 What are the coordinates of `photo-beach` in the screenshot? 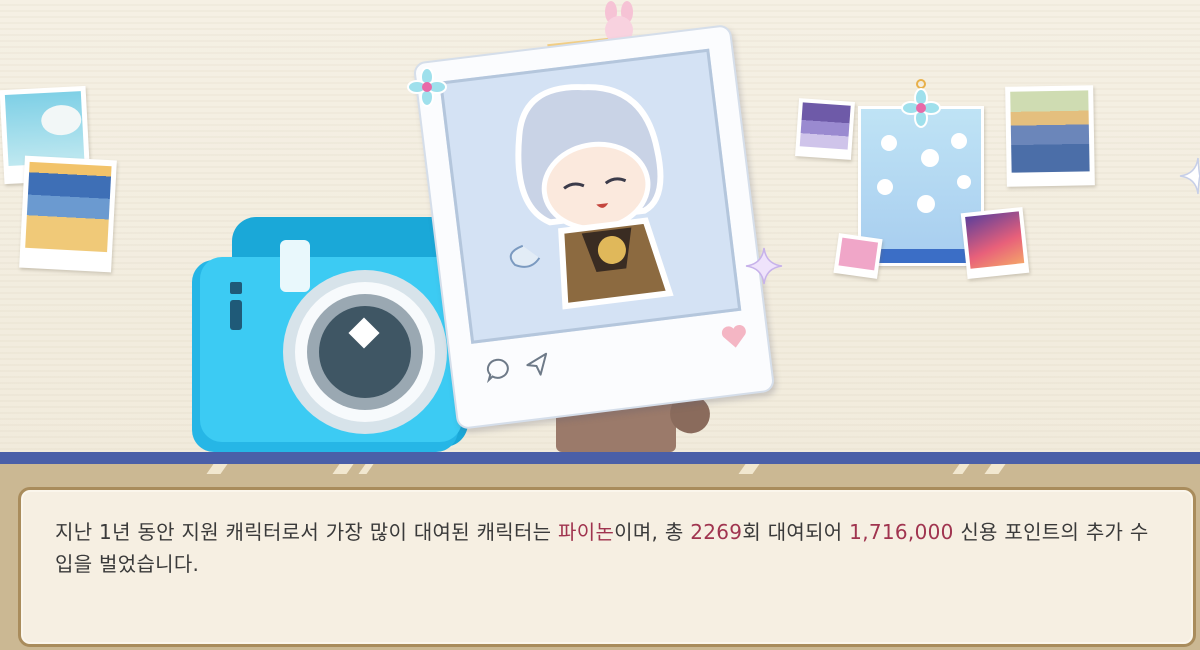 It's located at (68, 214).